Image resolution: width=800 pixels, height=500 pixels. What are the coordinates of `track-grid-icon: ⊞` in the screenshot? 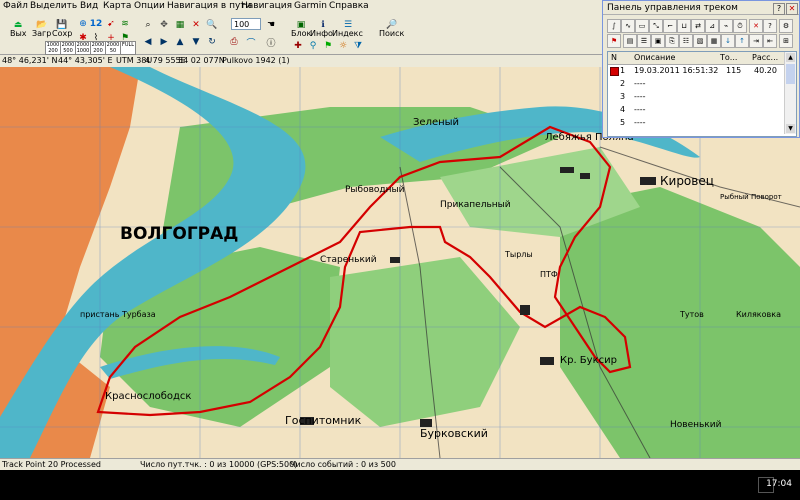 It's located at (786, 41).